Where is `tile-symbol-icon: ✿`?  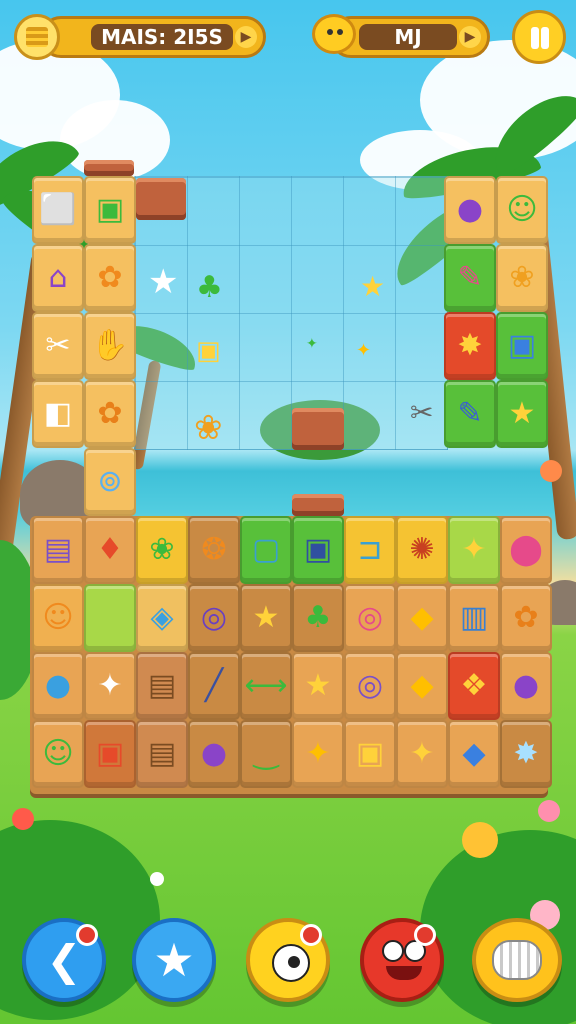 tile-symbol-icon: ✿ is located at coordinates (110, 413).